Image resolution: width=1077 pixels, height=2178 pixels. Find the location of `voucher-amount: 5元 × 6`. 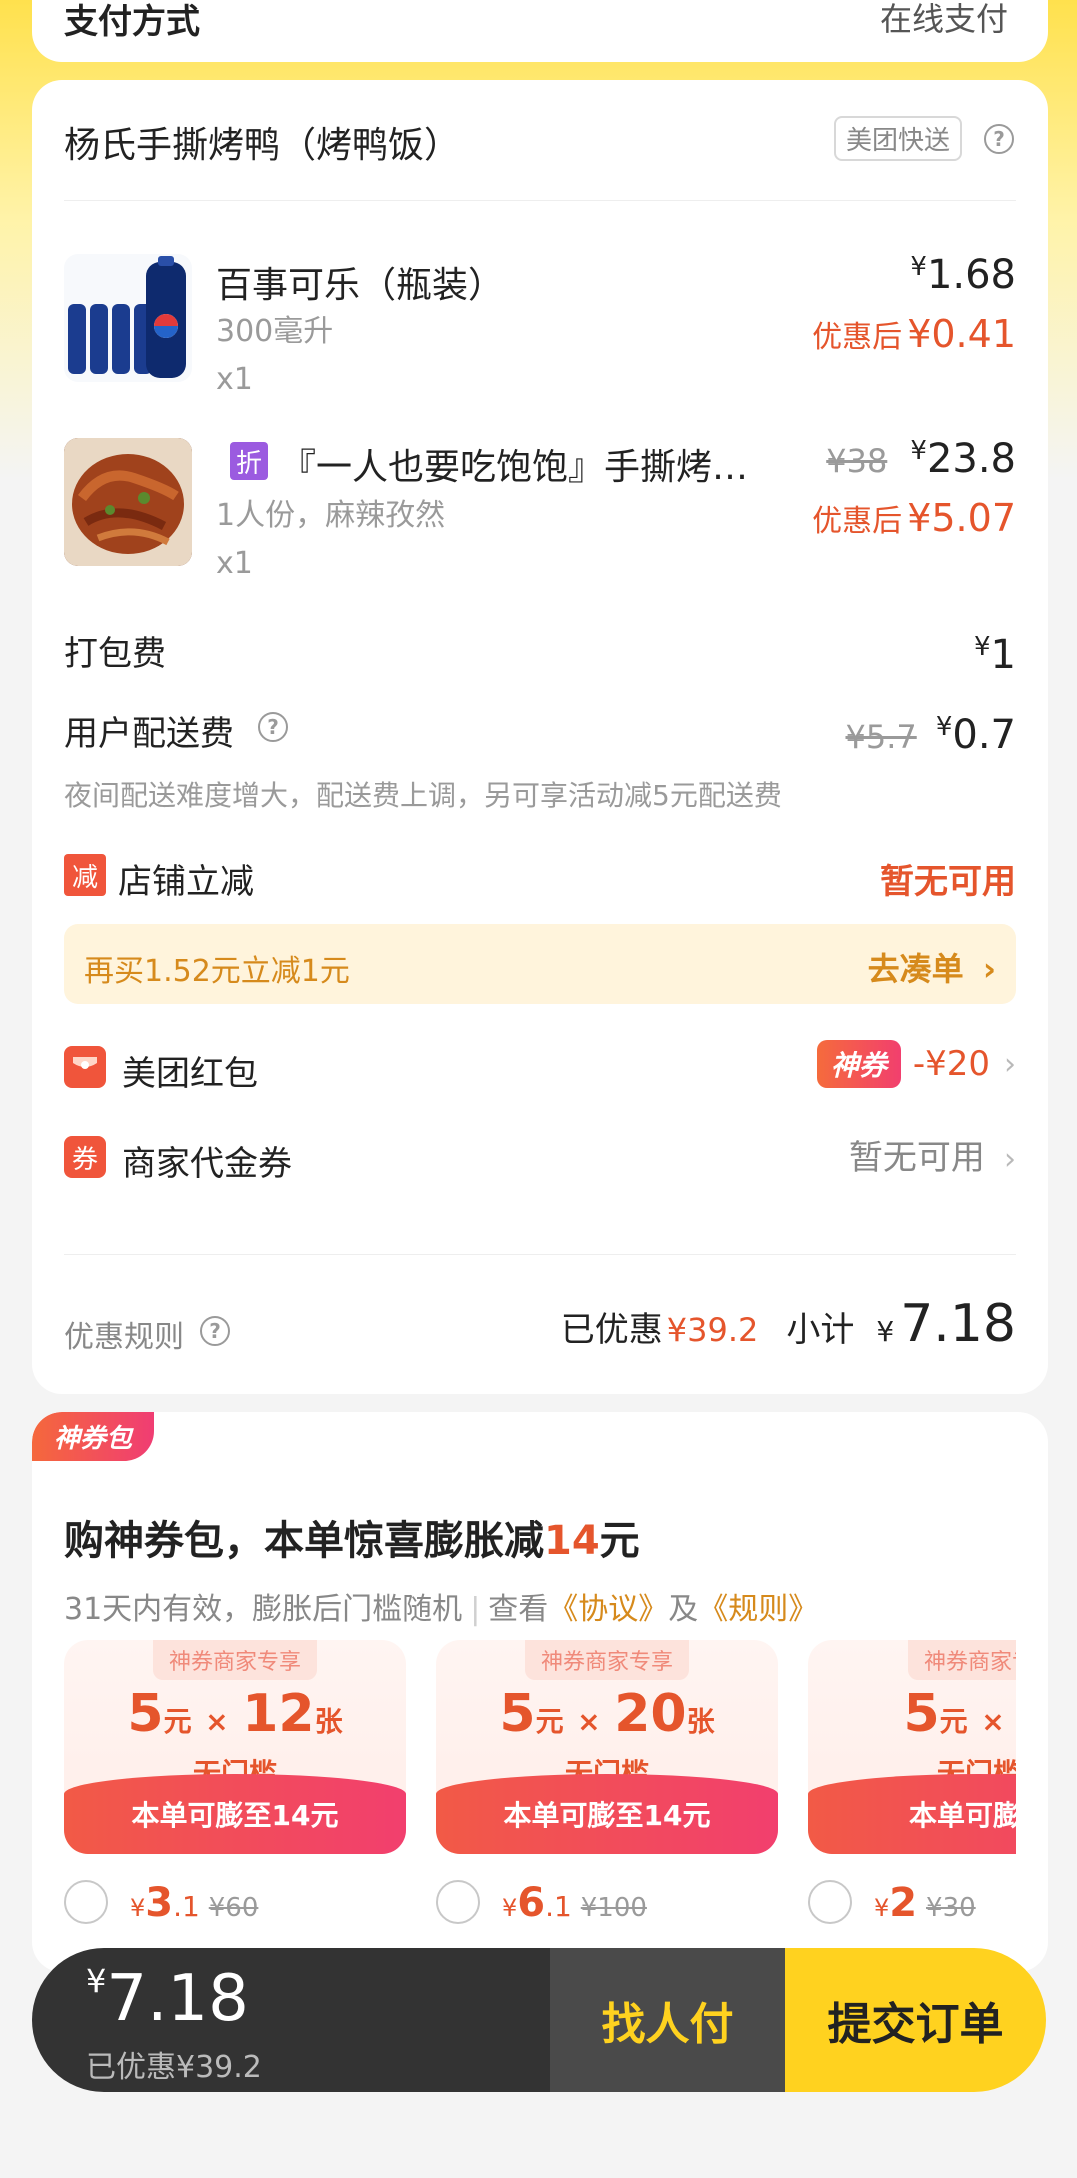

voucher-amount: 5元 × 6 is located at coordinates (912, 1714).